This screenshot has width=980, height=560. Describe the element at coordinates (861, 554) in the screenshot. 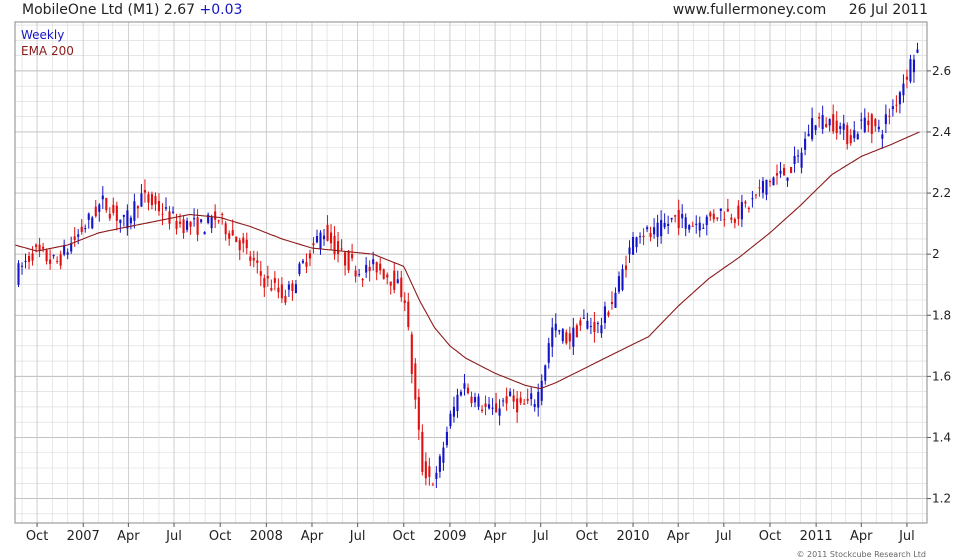

I see `copyright: © 2011 Stockcube Research Ltd` at that location.